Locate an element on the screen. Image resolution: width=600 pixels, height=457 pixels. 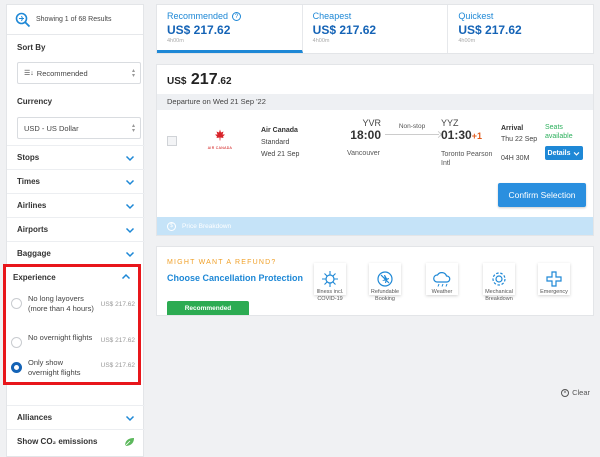
price-breakdown-label: Price Breakdown is located at coordinates (207, 226).